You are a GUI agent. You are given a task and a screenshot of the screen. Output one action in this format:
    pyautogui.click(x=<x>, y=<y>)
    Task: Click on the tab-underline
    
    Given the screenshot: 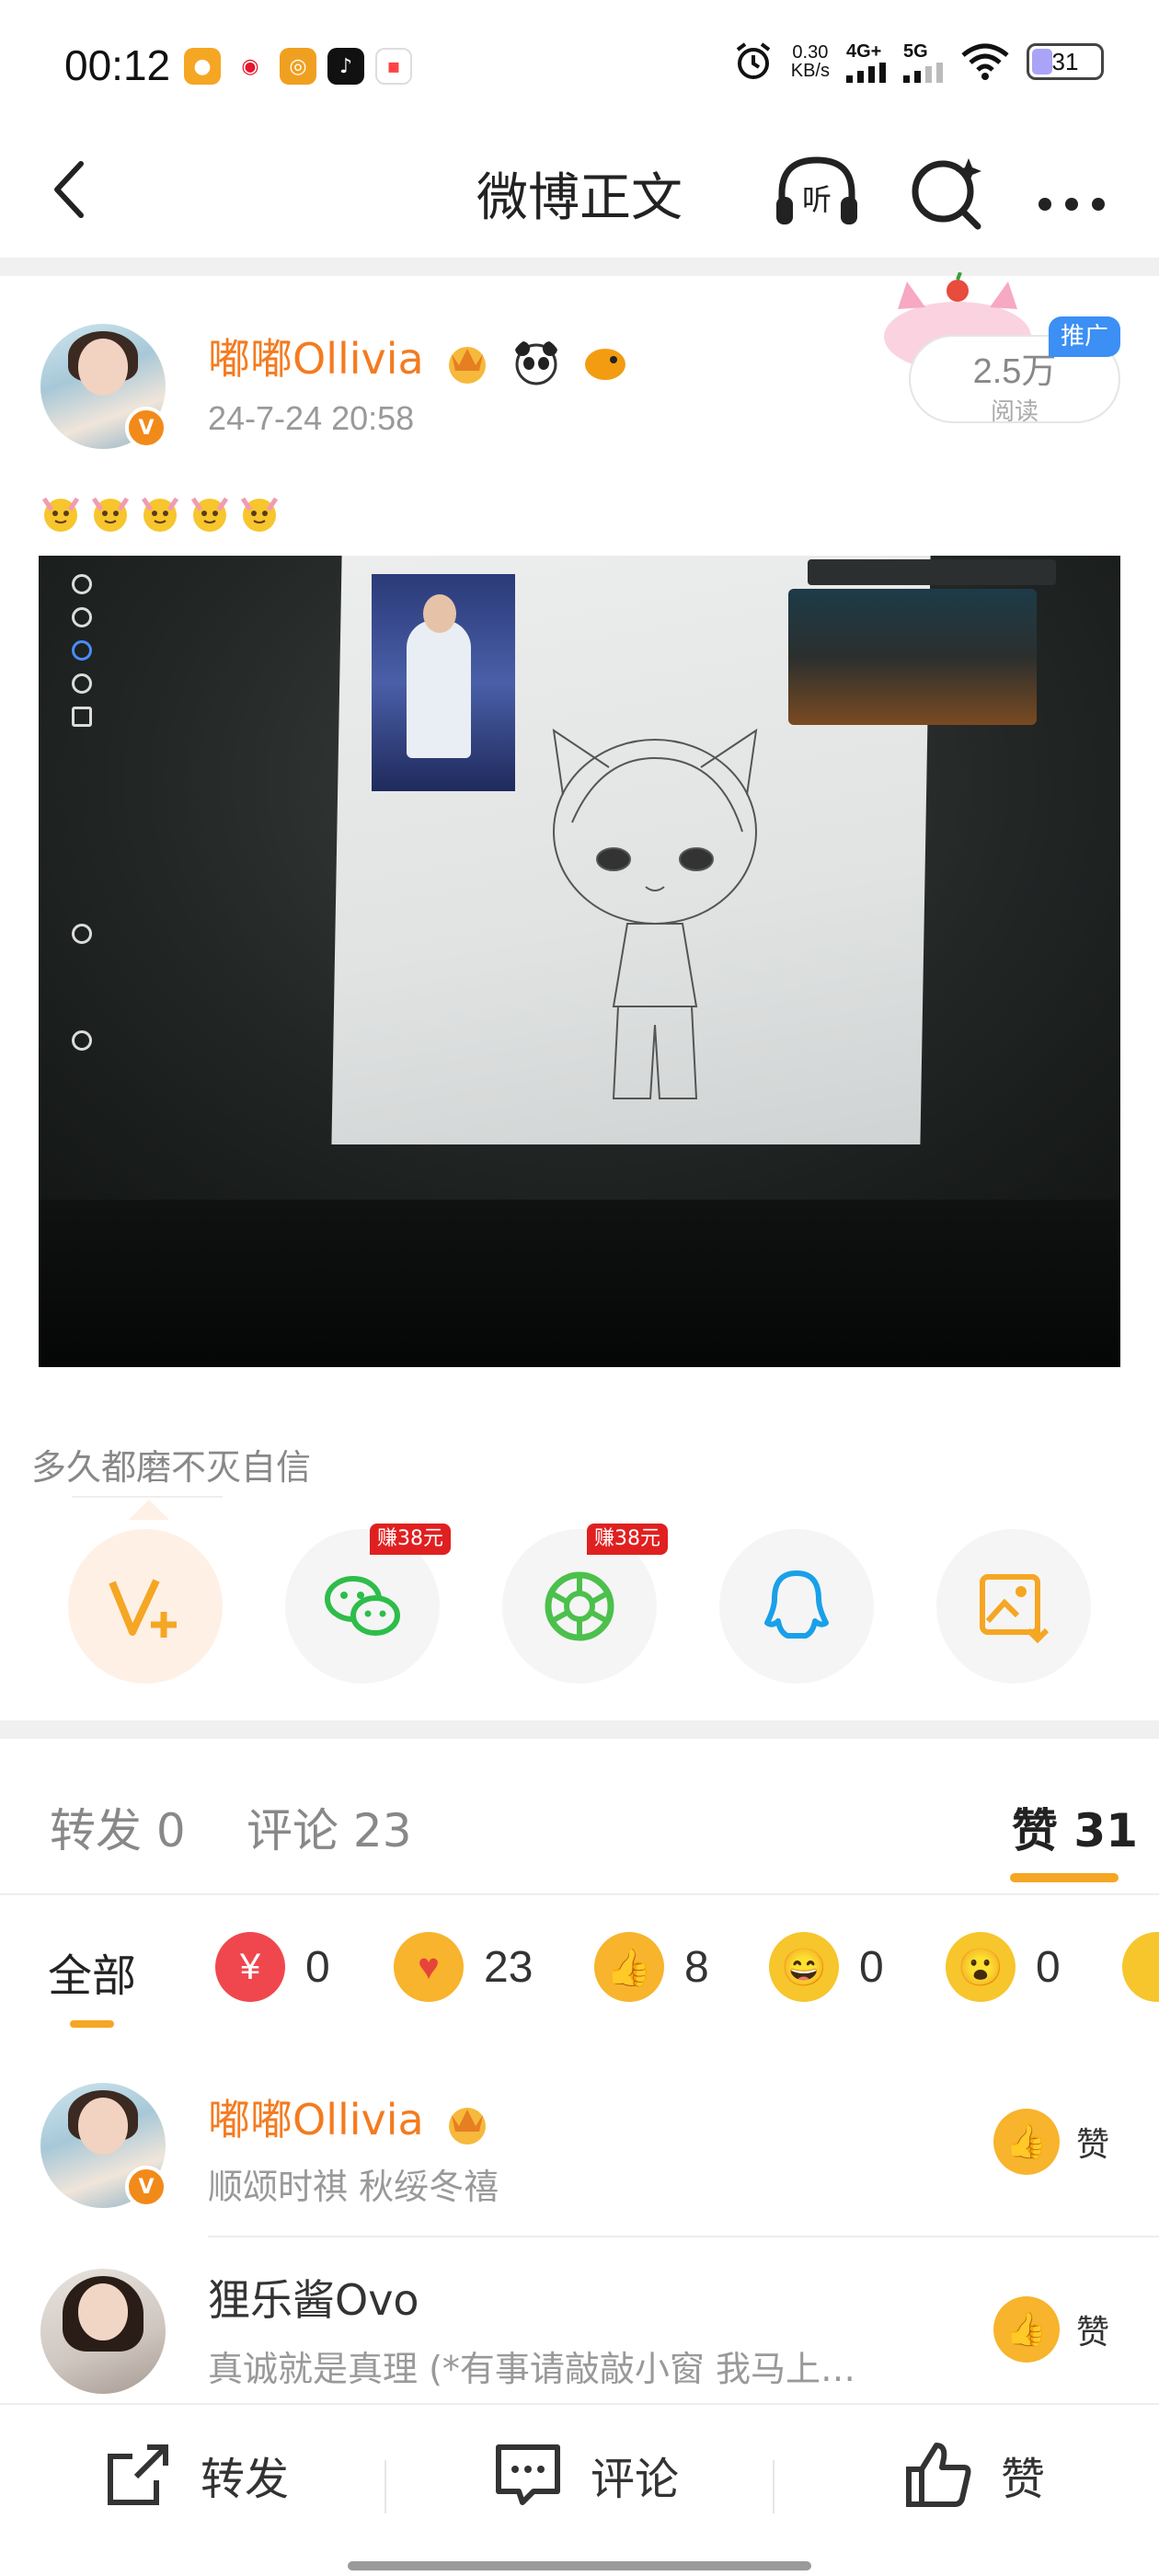 What is the action you would take?
    pyautogui.click(x=1064, y=1877)
    